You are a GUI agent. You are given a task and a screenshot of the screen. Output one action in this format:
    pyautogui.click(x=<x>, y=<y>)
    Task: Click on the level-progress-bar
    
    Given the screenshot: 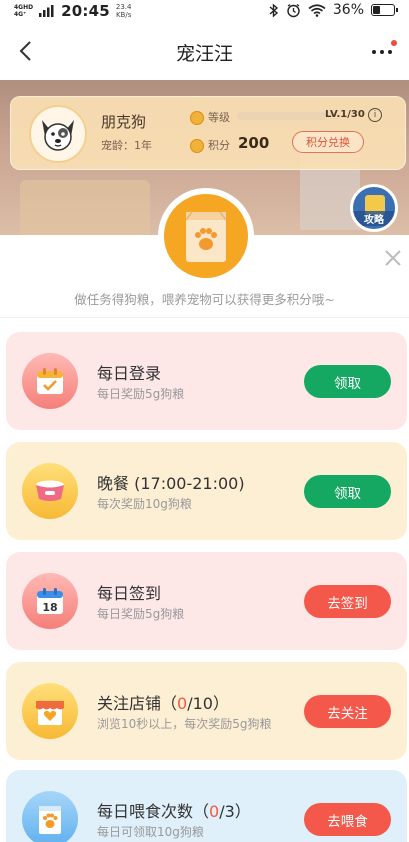 What is the action you would take?
    pyautogui.click(x=282, y=116)
    